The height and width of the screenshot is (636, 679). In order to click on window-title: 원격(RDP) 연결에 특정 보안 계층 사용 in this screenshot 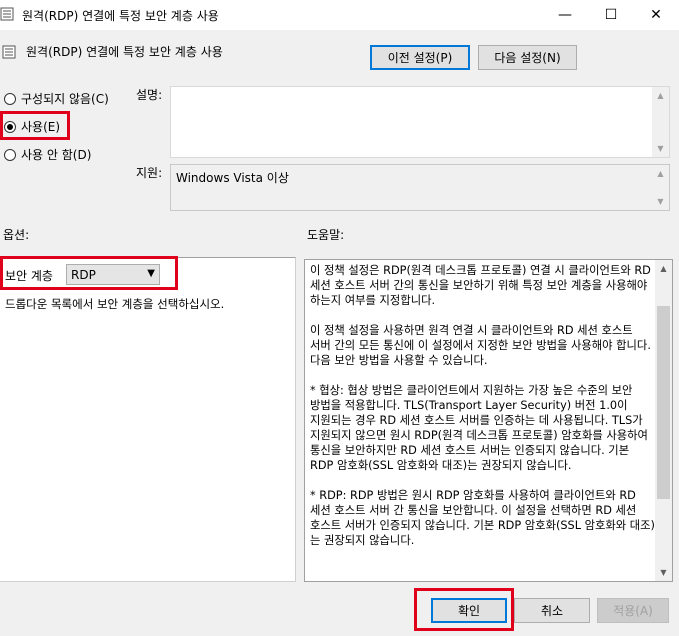, I will do `click(120, 16)`.